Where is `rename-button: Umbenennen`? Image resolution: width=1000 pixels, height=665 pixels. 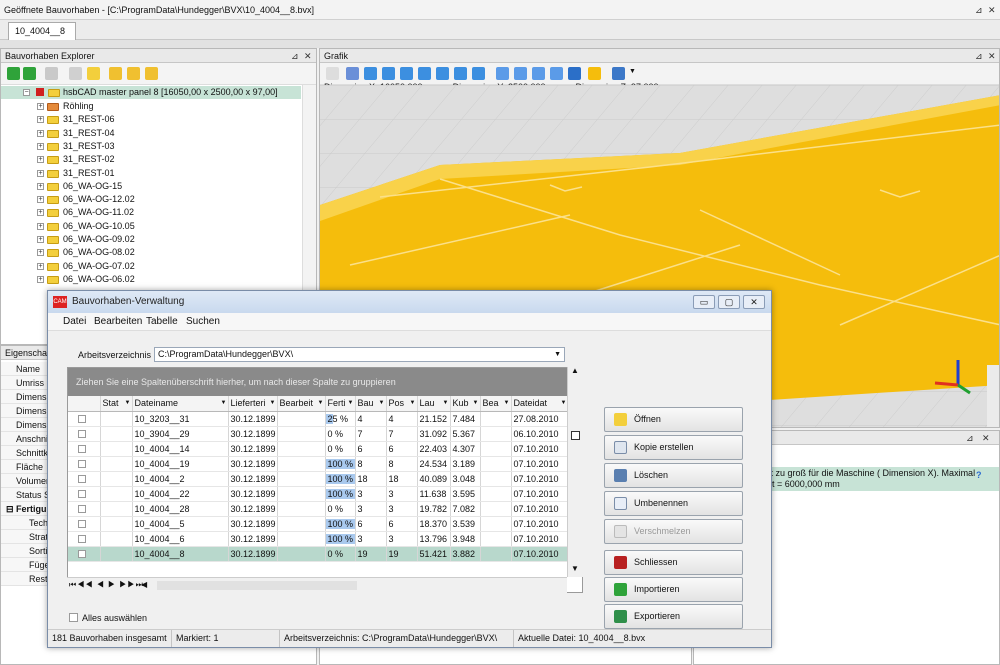
rename-button: Umbenennen is located at coordinates (673, 503).